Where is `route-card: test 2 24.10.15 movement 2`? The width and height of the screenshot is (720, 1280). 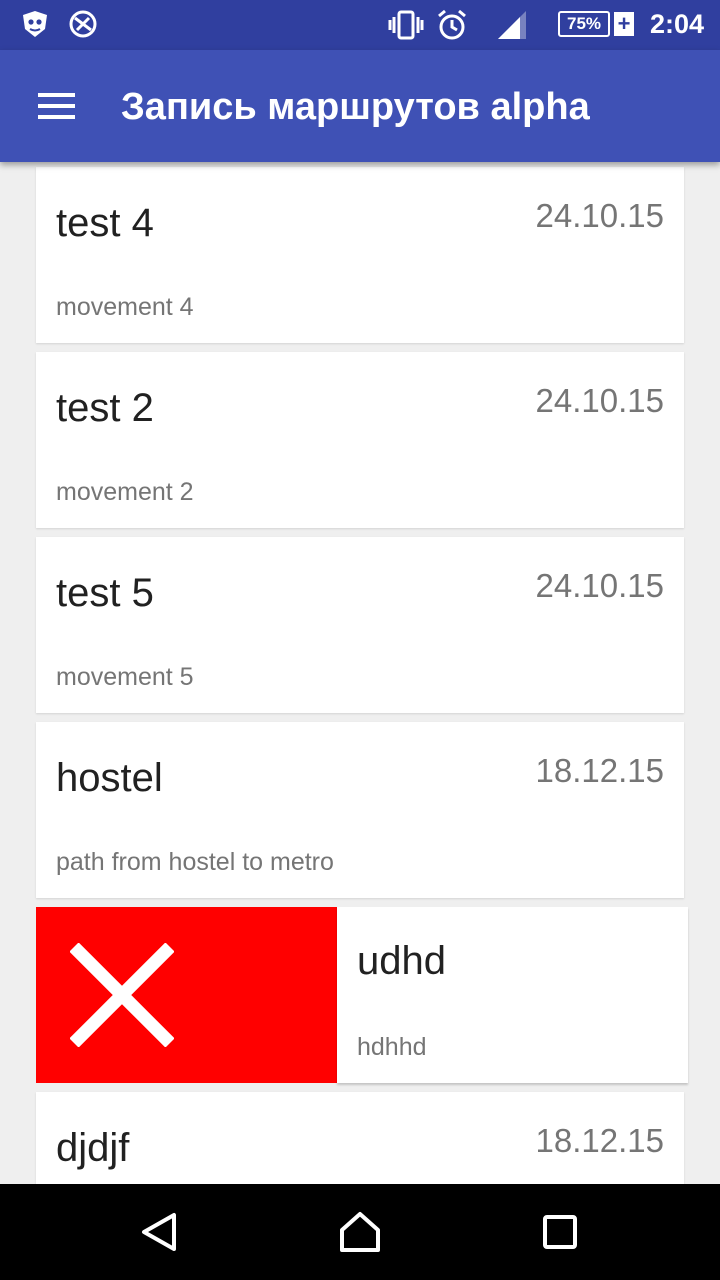 route-card: test 2 24.10.15 movement 2 is located at coordinates (360, 440).